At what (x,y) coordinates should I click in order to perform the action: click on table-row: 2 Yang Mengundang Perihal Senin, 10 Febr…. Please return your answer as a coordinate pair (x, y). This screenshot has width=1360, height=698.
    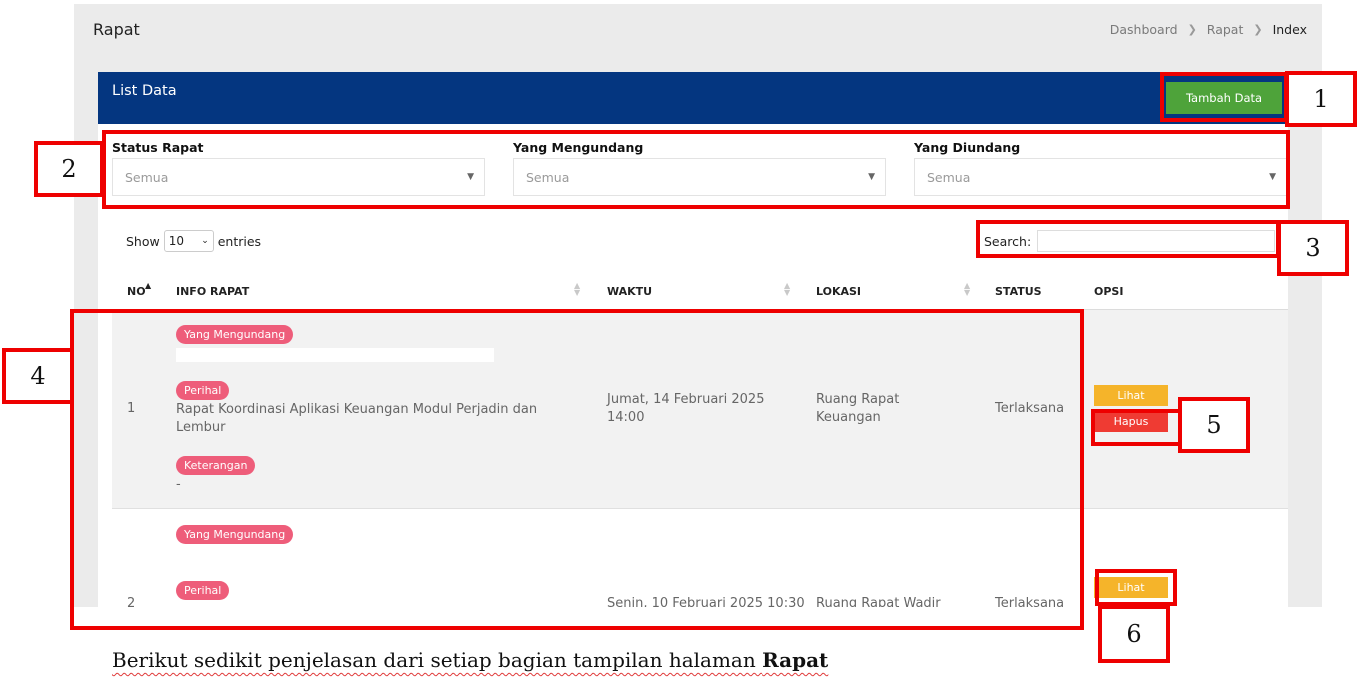
    Looking at the image, I should click on (700, 558).